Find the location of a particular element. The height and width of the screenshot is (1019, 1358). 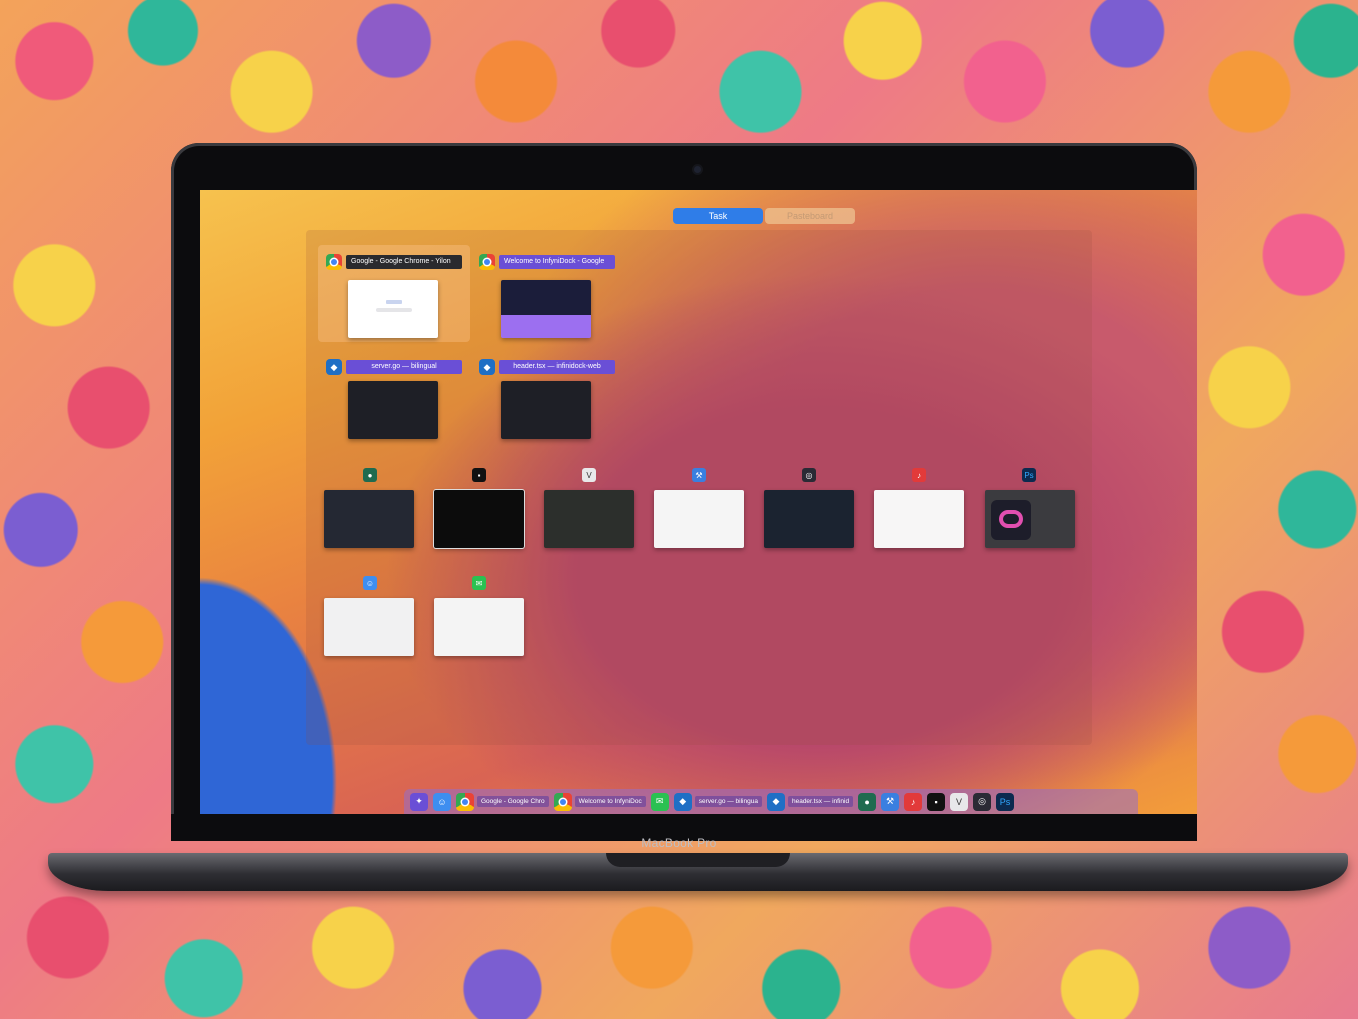

dock-item-vscode-server: ◆ server.go — bilingua is located at coordinates (717, 801).